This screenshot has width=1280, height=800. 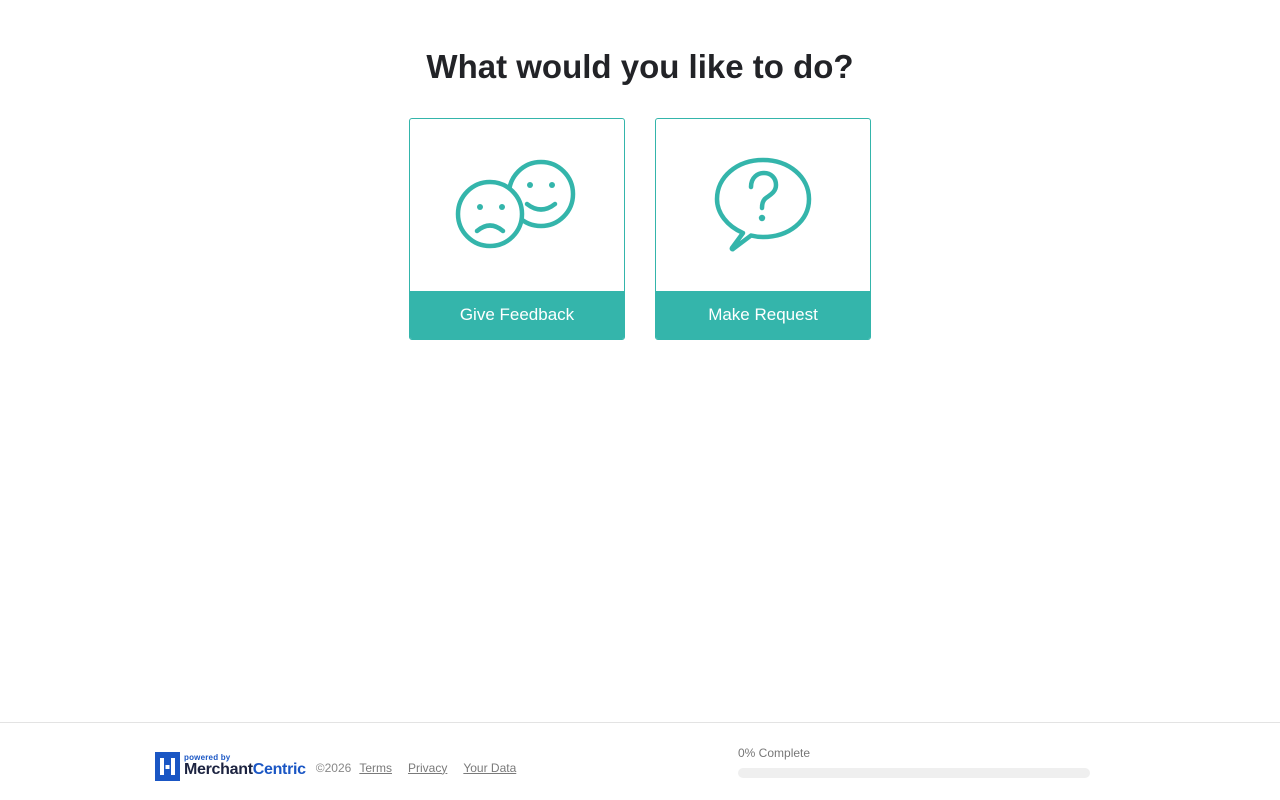 I want to click on give-feedback-button: Give Feedback, so click(x=517, y=229).